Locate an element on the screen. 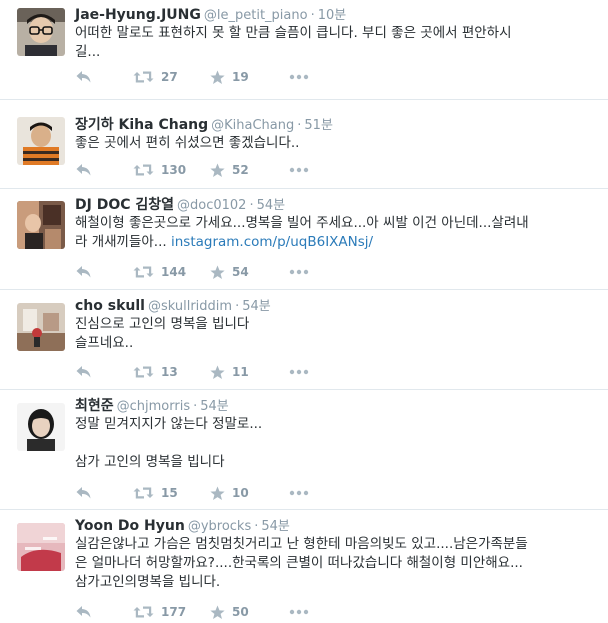 Image resolution: width=608 pixels, height=623 pixels. author-name: 장기하 Kiha Chang is located at coordinates (141, 125).